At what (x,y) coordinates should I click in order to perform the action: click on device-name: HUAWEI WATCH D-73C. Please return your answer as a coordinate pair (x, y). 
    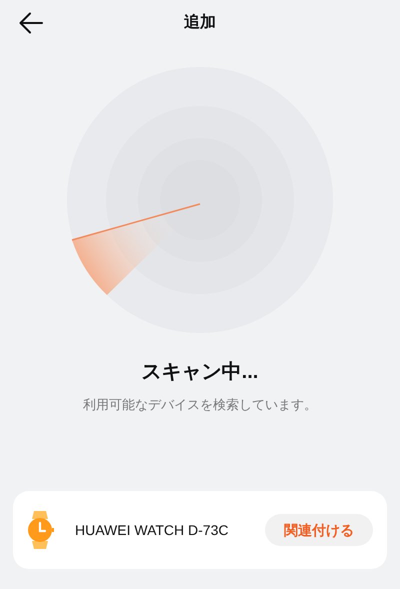
    Looking at the image, I should click on (152, 530).